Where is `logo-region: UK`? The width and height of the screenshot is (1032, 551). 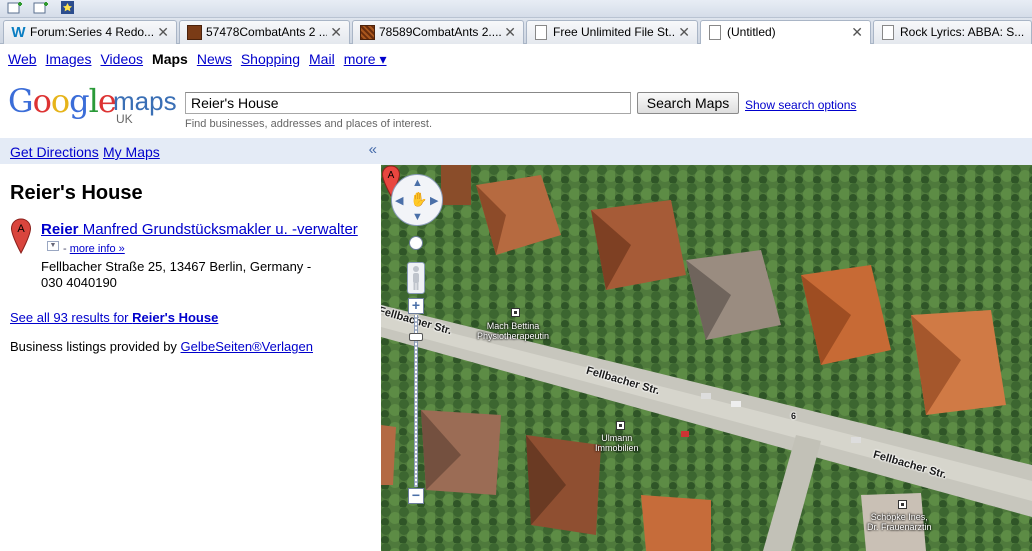 logo-region: UK is located at coordinates (124, 119).